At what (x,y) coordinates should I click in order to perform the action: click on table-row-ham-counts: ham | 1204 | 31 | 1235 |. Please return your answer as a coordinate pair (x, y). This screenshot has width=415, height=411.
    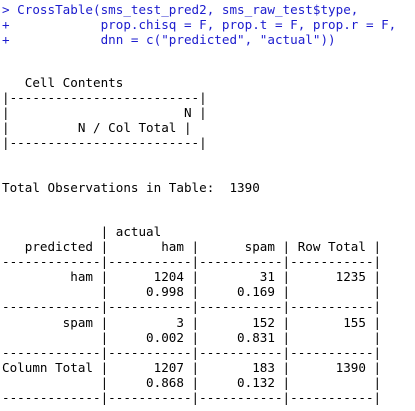
    Looking at the image, I should click on (192, 276).